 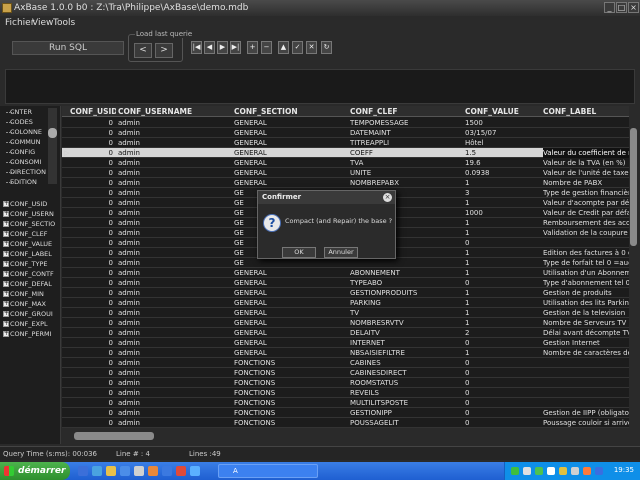 I want to click on menu-view: View, so click(x=42, y=23).